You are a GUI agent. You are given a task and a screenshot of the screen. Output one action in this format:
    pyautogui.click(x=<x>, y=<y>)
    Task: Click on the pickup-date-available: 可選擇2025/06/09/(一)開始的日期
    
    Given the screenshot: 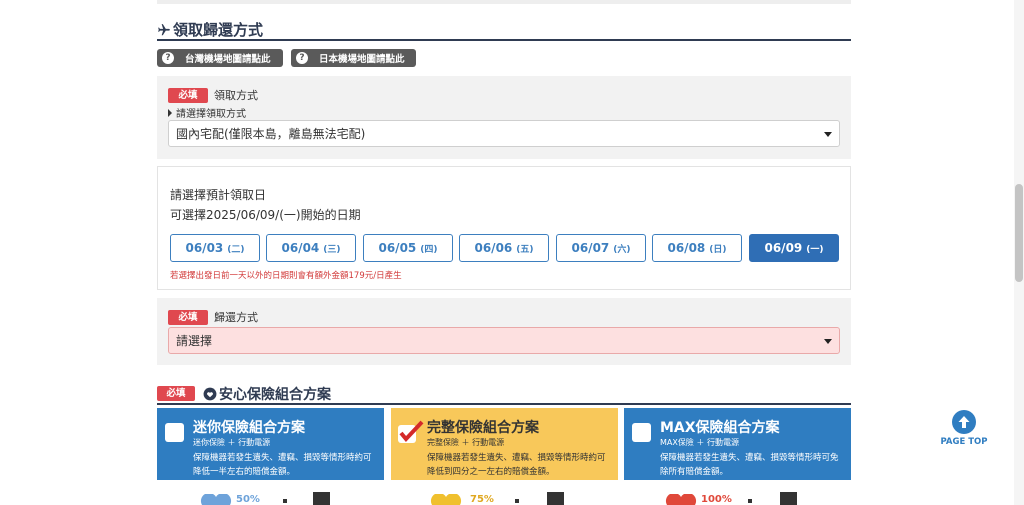 What is the action you would take?
    pyautogui.click(x=265, y=215)
    